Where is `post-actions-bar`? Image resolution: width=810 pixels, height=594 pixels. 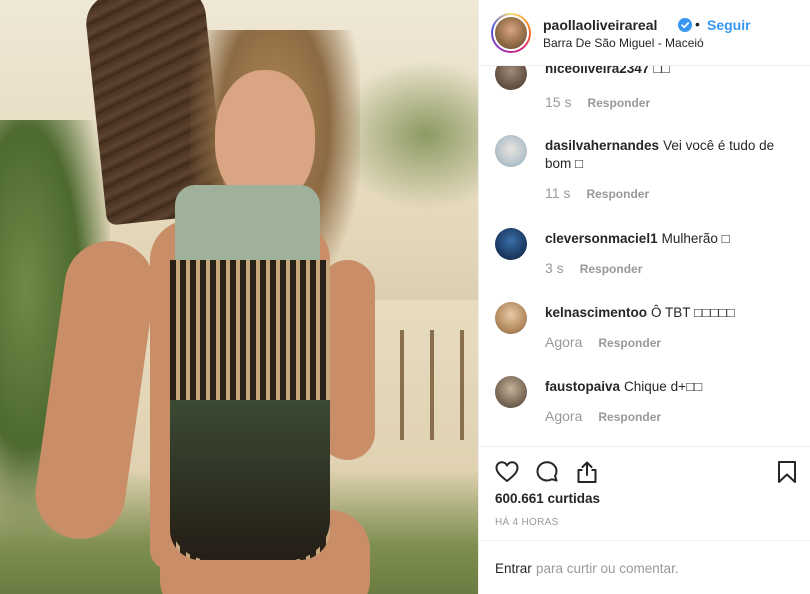 post-actions-bar is located at coordinates (644, 469).